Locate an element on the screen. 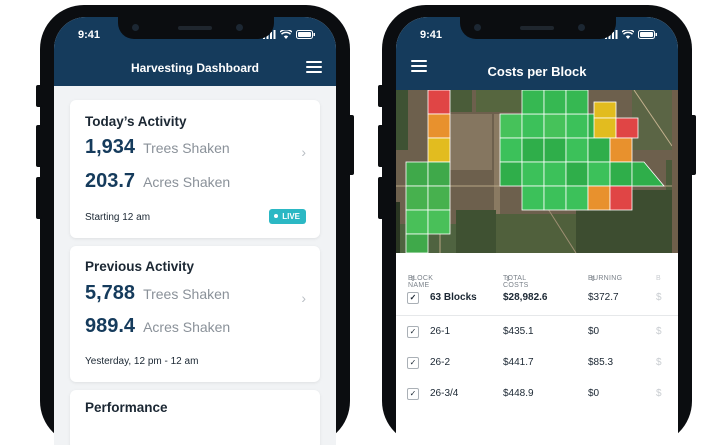 This screenshot has width=722, height=445. column-block-name: BLOCK NAME ⇕ is located at coordinates (420, 282).